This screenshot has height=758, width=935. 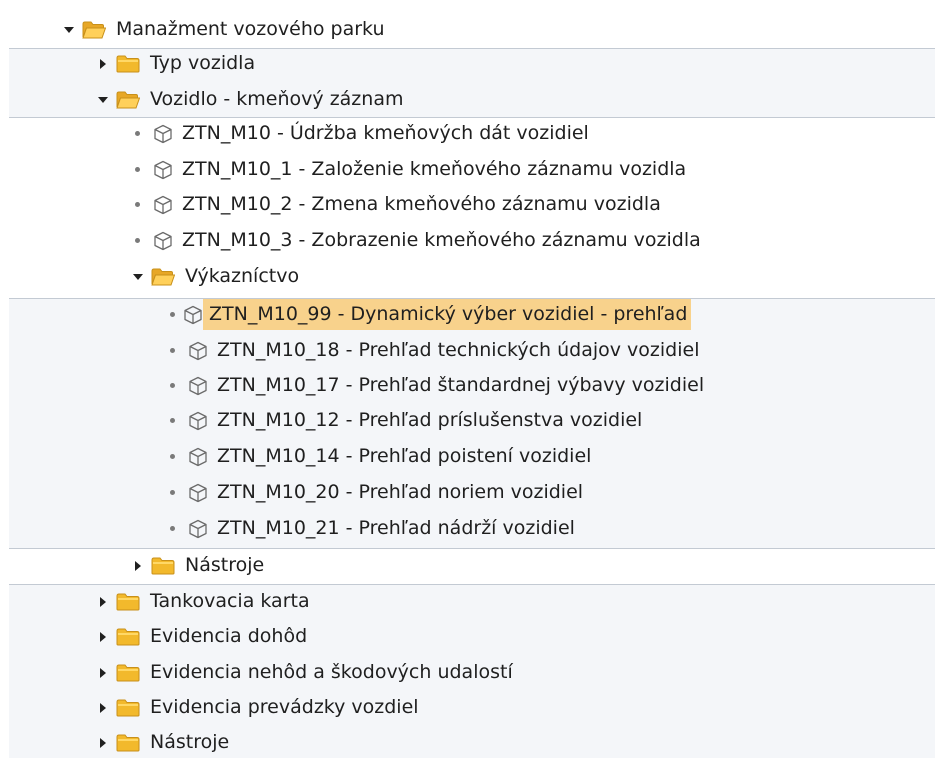 I want to click on tree-node-evidencia-nehod: Evidencia nehôd a škodových udalostí, so click(x=306, y=672).